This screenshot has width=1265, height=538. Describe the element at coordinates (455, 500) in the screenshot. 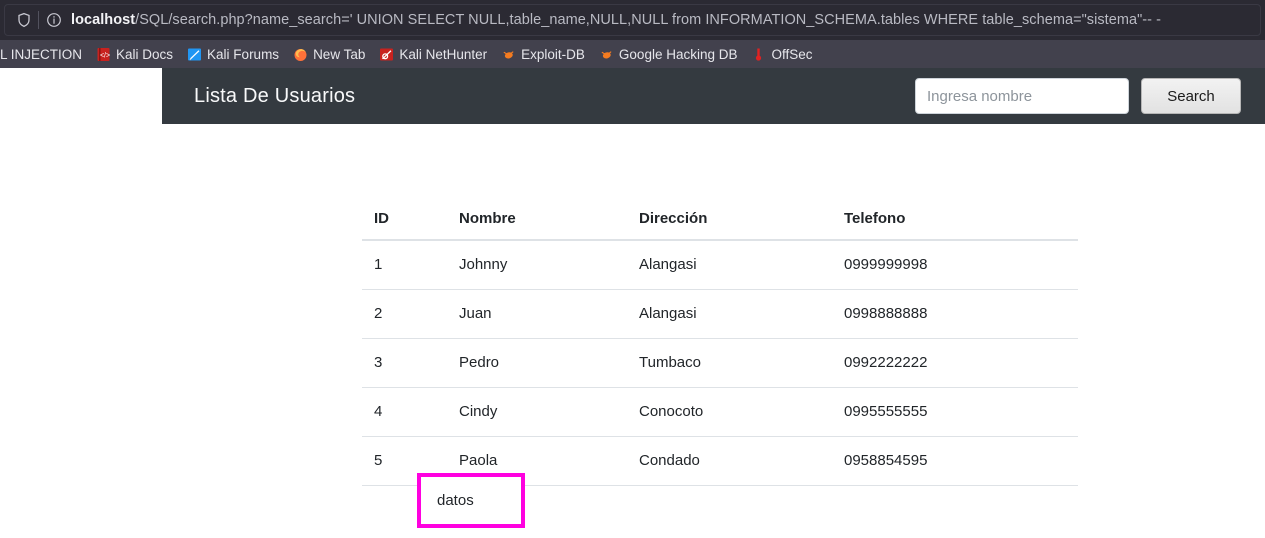

I see `cell-nombre-text: datos` at that location.